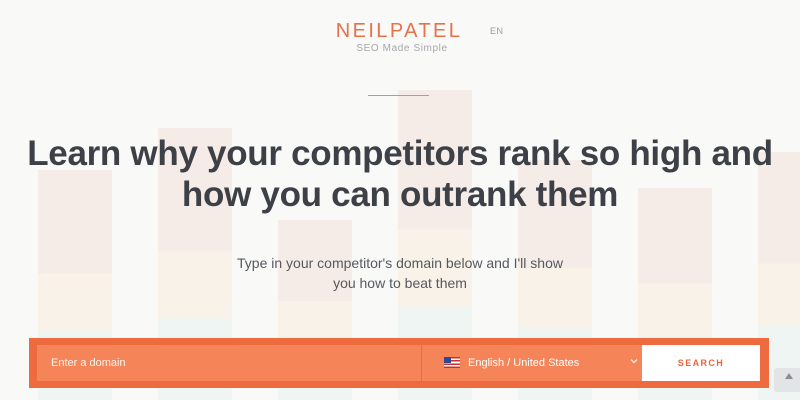 The height and width of the screenshot is (400, 800). What do you see at coordinates (452, 362) in the screenshot?
I see `us-flag-icon` at bounding box center [452, 362].